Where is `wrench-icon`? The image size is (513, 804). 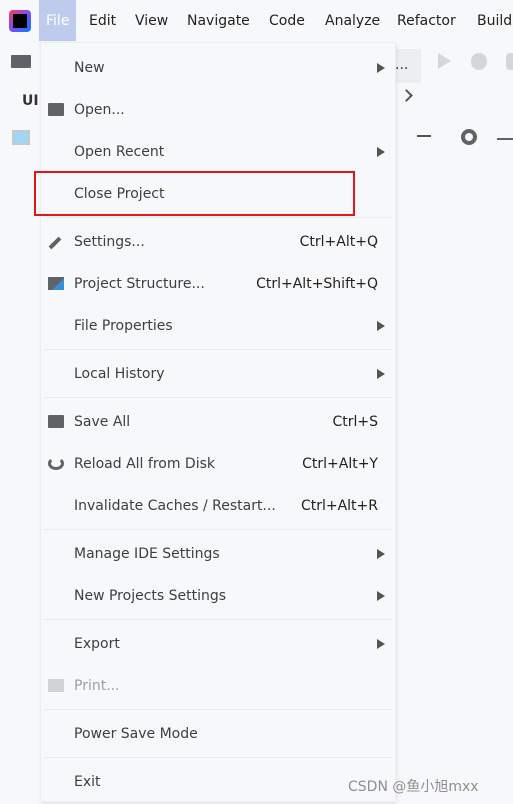
wrench-icon is located at coordinates (55, 243).